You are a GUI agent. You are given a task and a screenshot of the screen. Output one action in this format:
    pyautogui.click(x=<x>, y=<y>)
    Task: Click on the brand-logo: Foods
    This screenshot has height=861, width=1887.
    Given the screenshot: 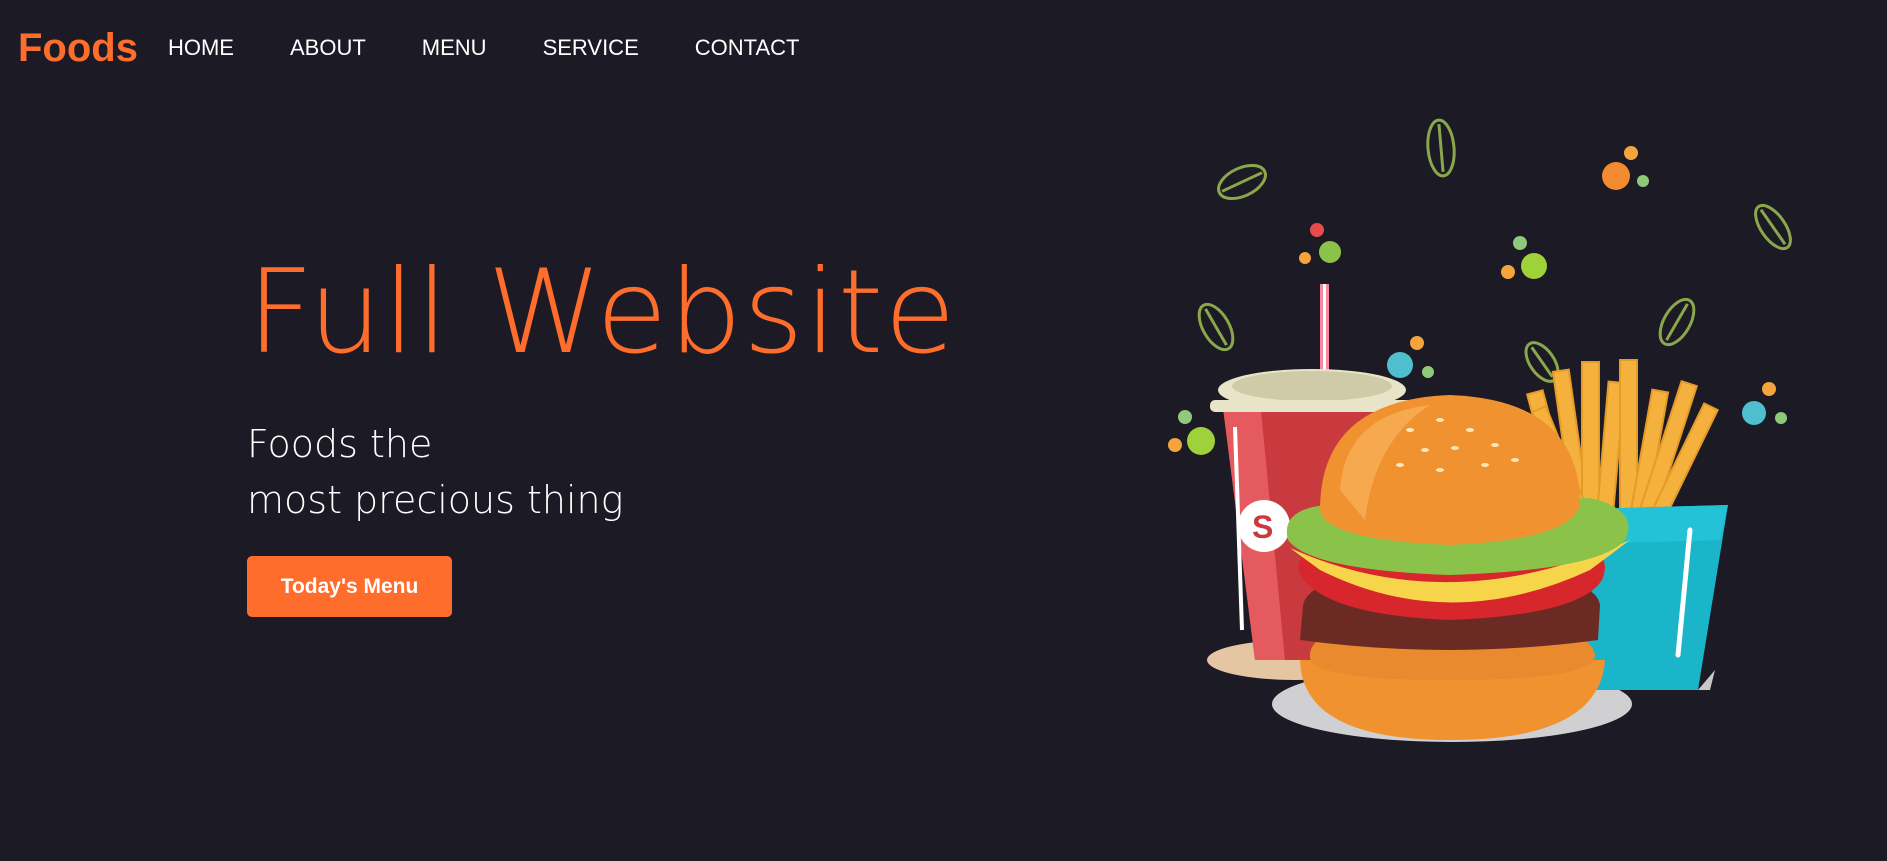 What is the action you would take?
    pyautogui.click(x=78, y=48)
    